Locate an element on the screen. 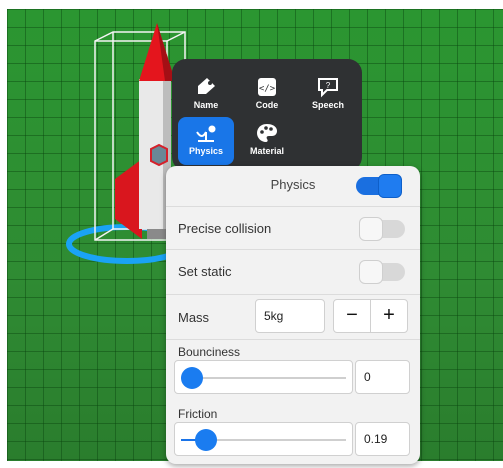 The image size is (503, 468). set-static-toggle is located at coordinates (382, 272).